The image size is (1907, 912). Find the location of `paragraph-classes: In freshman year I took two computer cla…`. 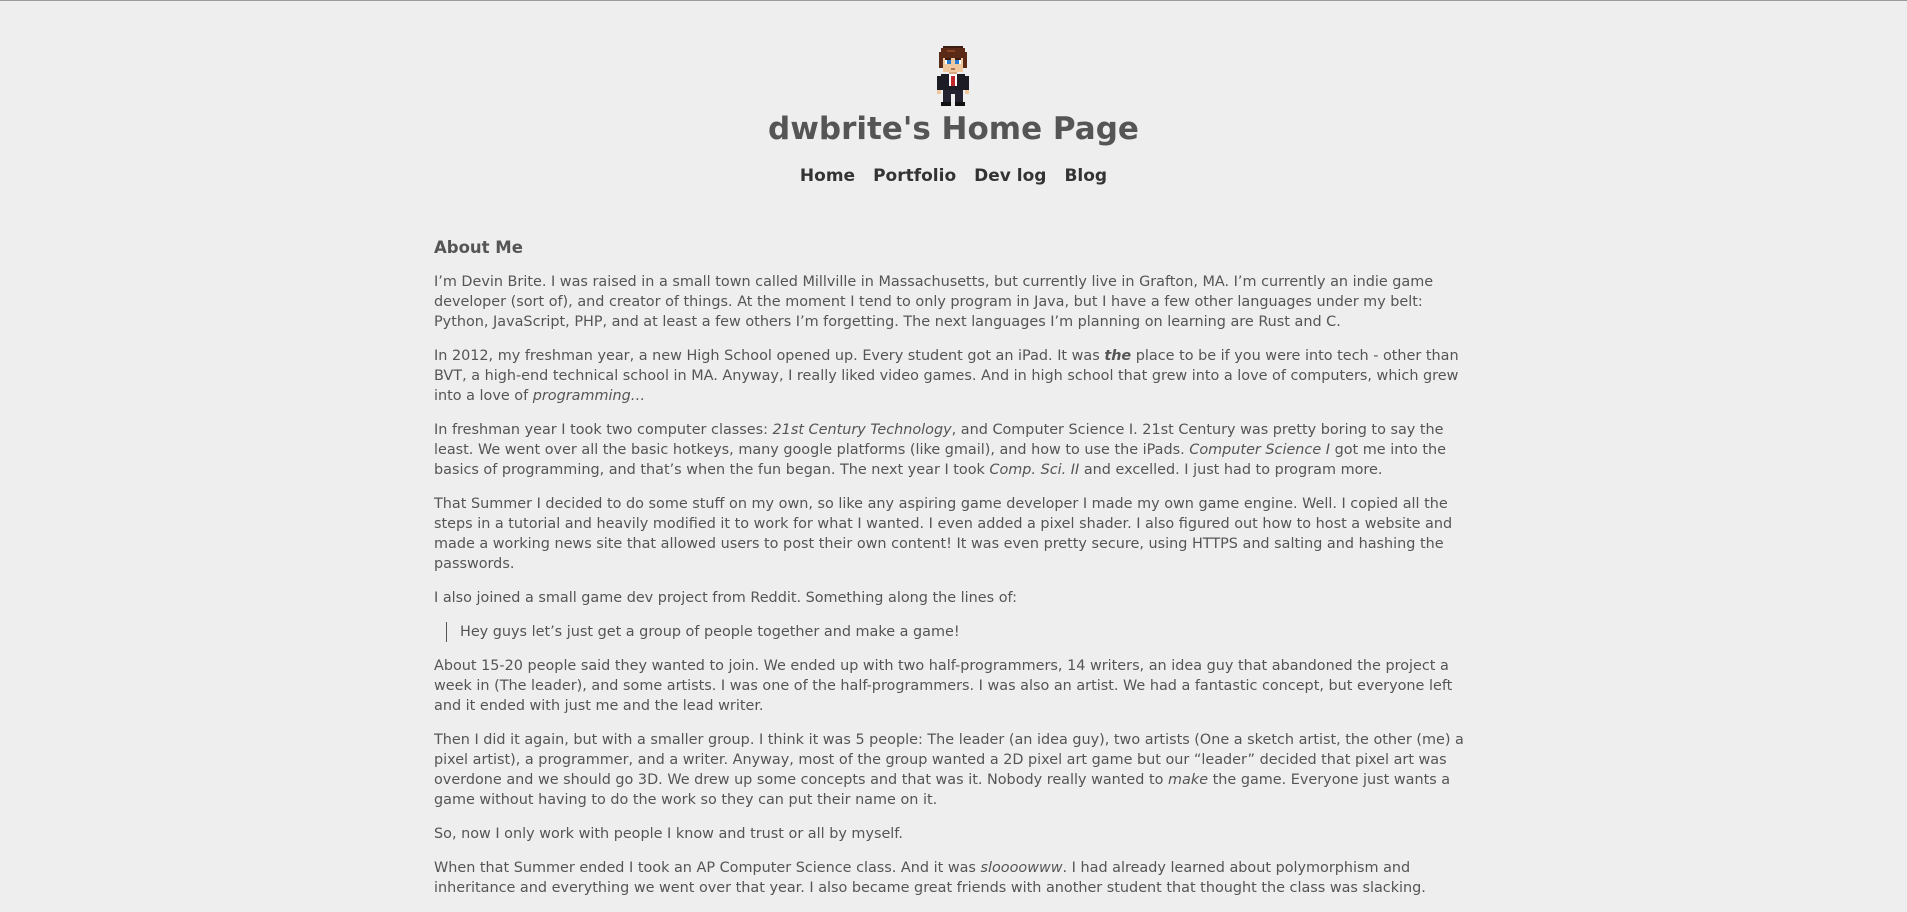

paragraph-classes: In freshman year I took two computer cla… is located at coordinates (954, 450).